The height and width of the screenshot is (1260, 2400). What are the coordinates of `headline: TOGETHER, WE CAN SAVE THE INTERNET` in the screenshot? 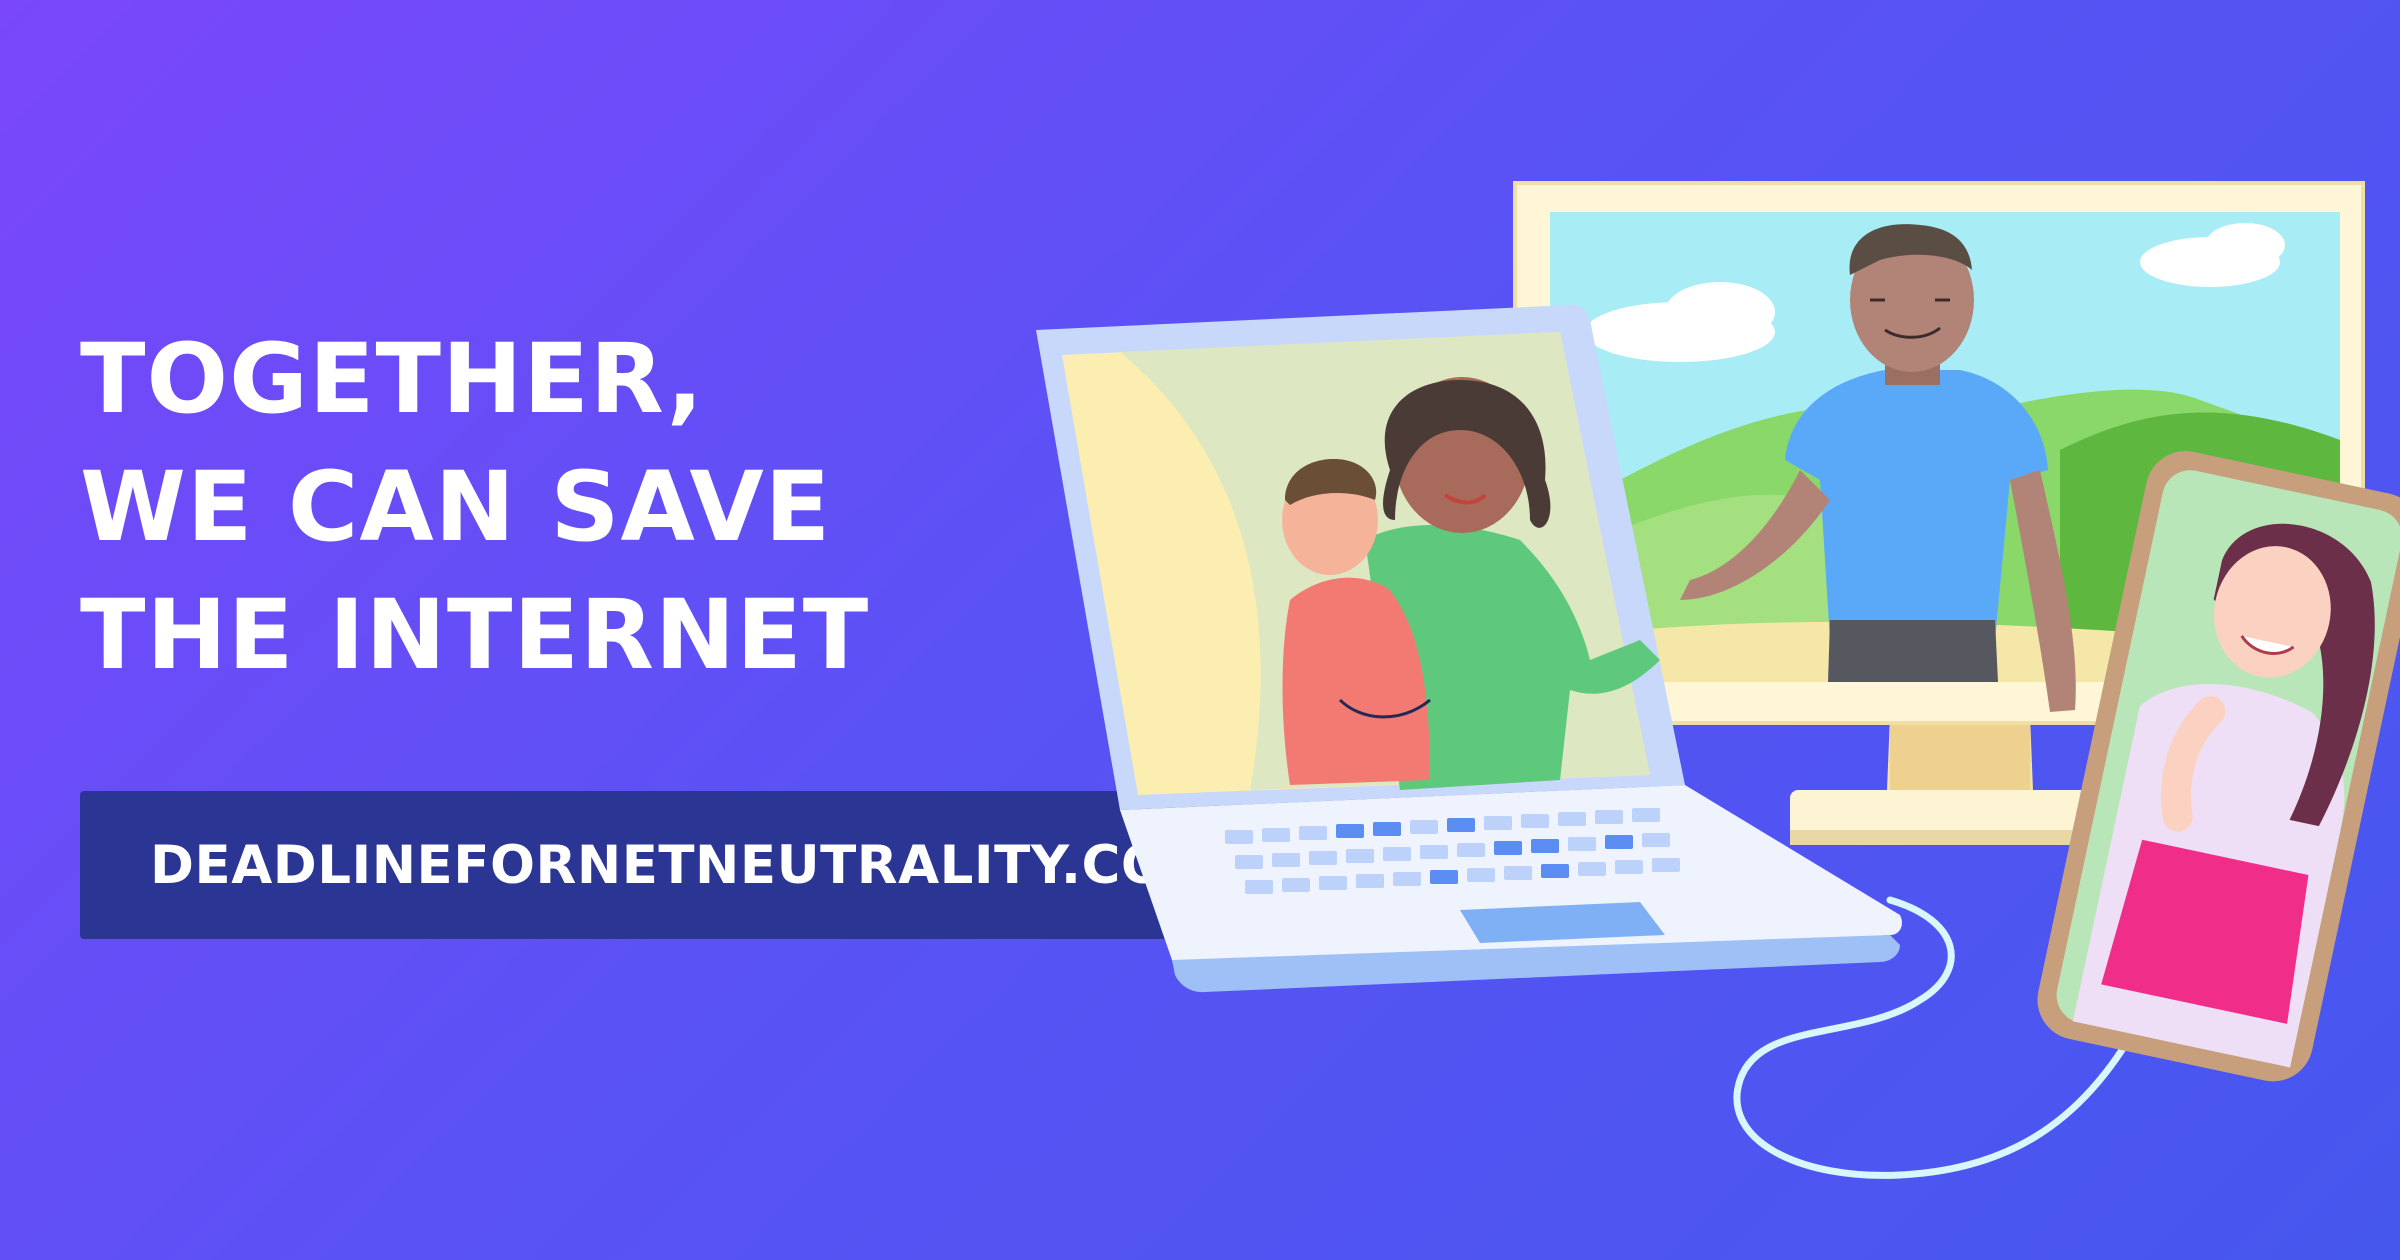 It's located at (474, 507).